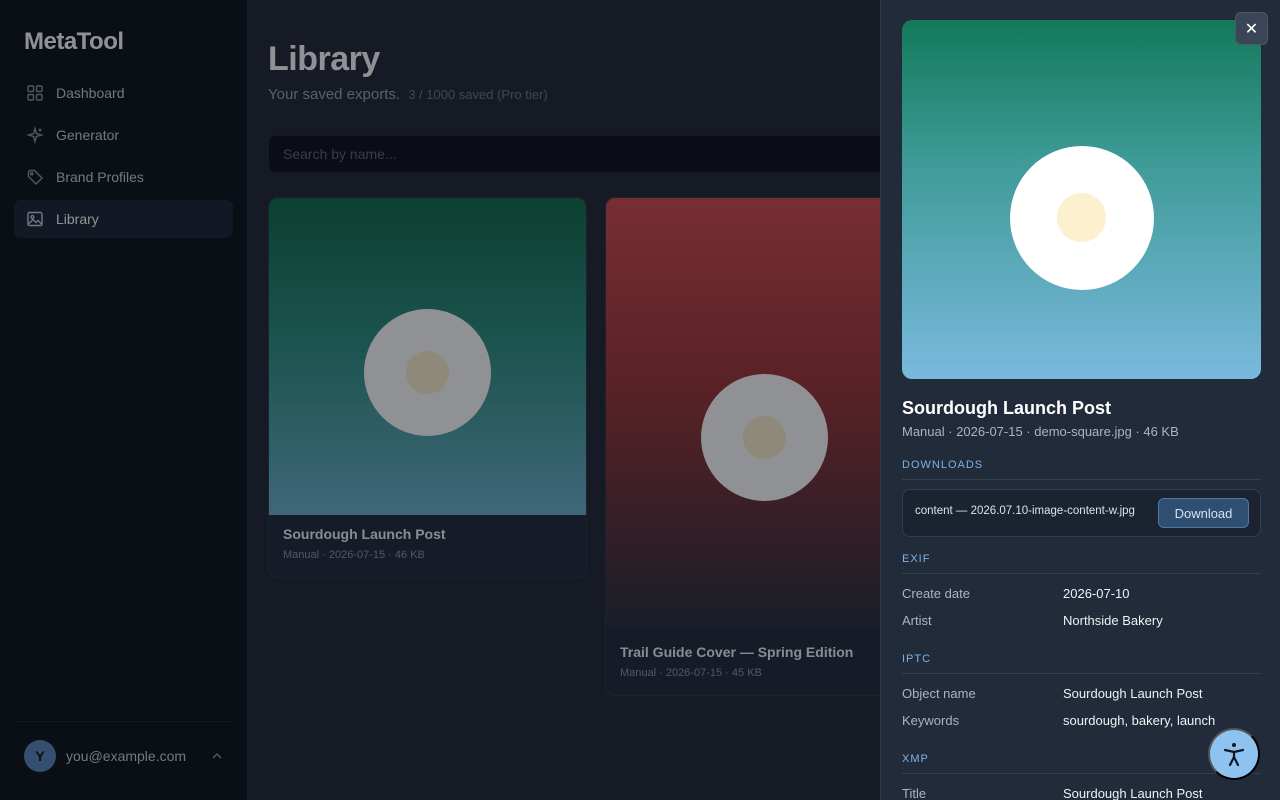  What do you see at coordinates (1081, 663) in the screenshot?
I see `iptc-heading: IPTC` at bounding box center [1081, 663].